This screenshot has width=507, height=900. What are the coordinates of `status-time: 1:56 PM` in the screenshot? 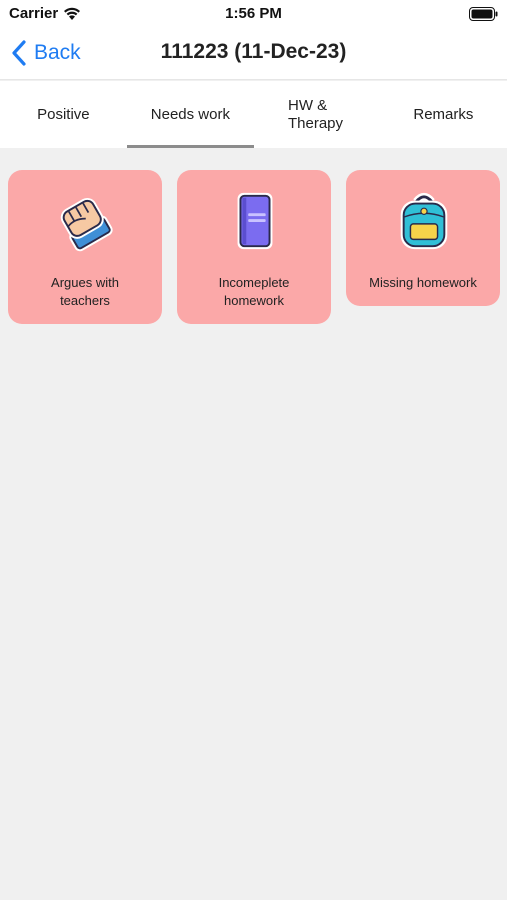 It's located at (253, 13).